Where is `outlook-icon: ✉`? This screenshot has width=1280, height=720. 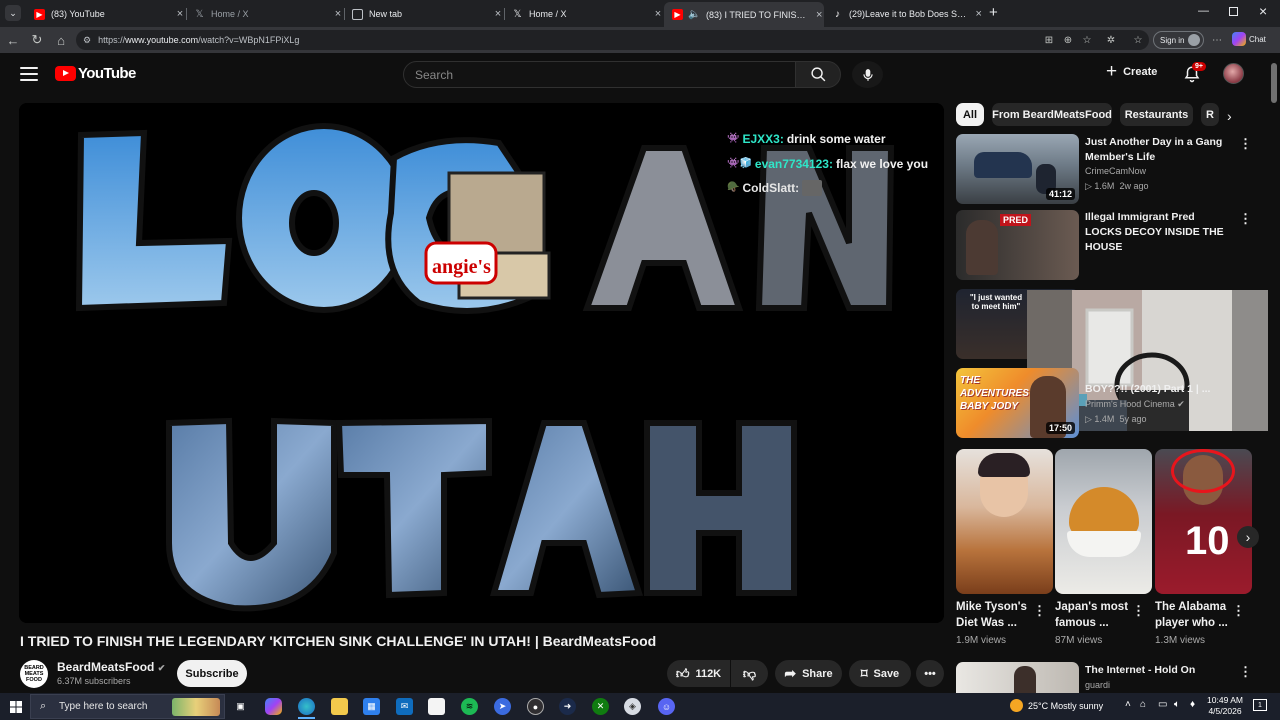 outlook-icon: ✉ is located at coordinates (404, 706).